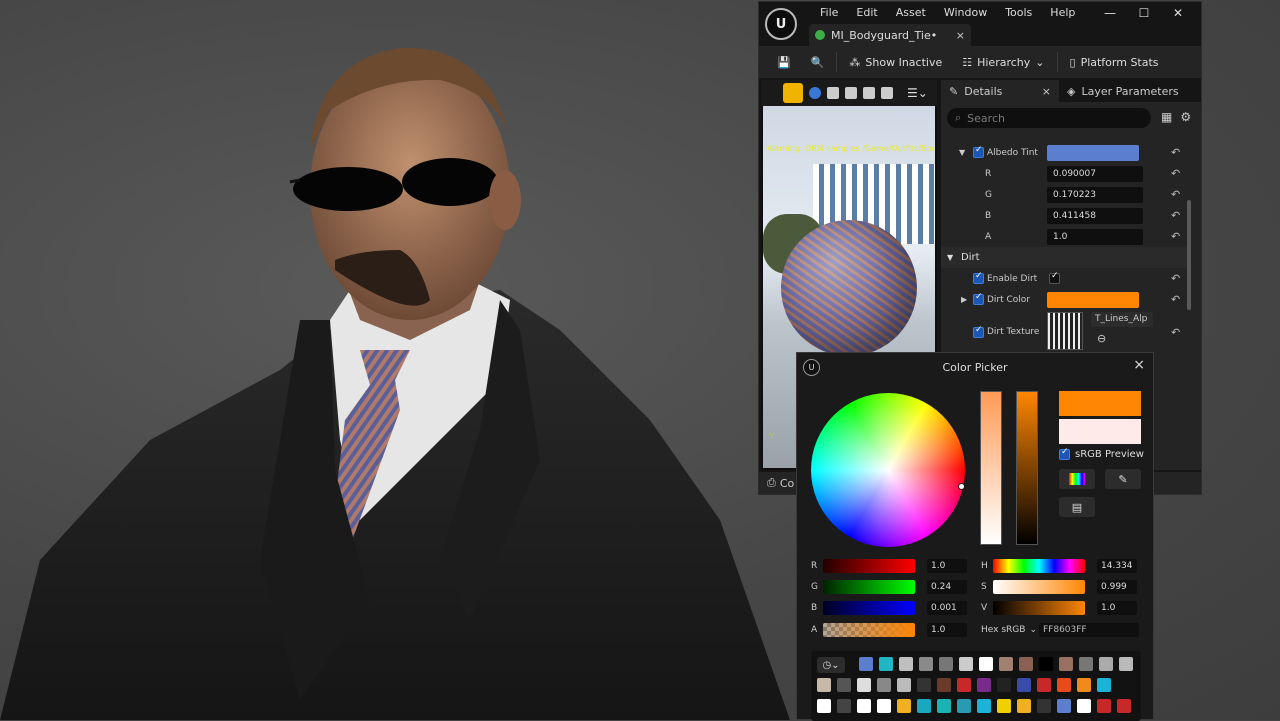  What do you see at coordinates (978, 151) in the screenshot?
I see `albedo-tint-checkbox` at bounding box center [978, 151].